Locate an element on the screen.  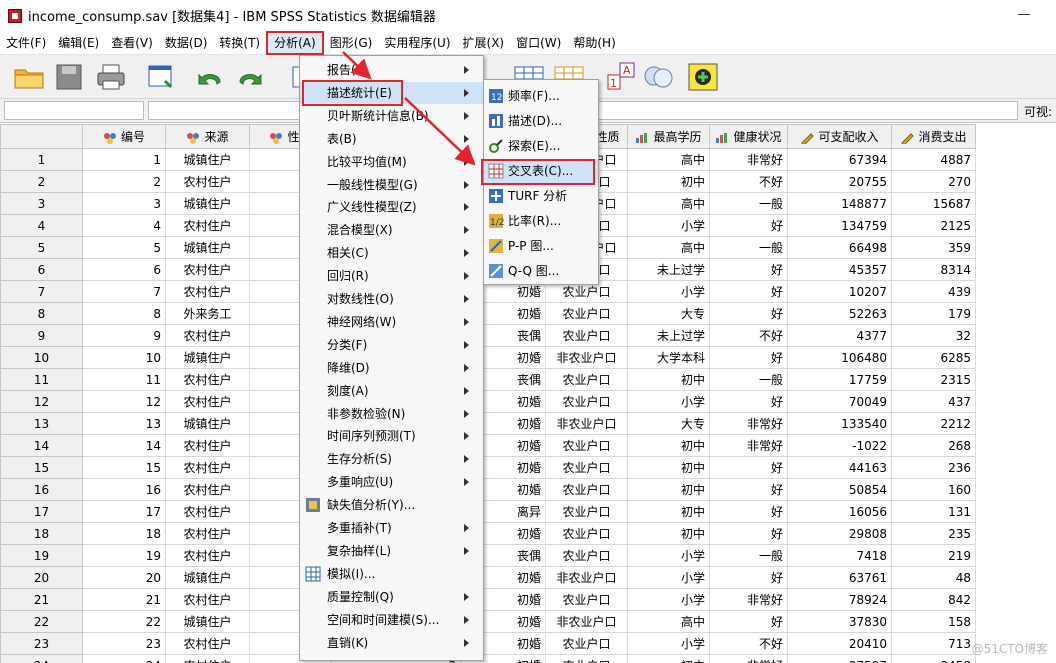
menu-4: 数据(D) is located at coordinates (186, 43).